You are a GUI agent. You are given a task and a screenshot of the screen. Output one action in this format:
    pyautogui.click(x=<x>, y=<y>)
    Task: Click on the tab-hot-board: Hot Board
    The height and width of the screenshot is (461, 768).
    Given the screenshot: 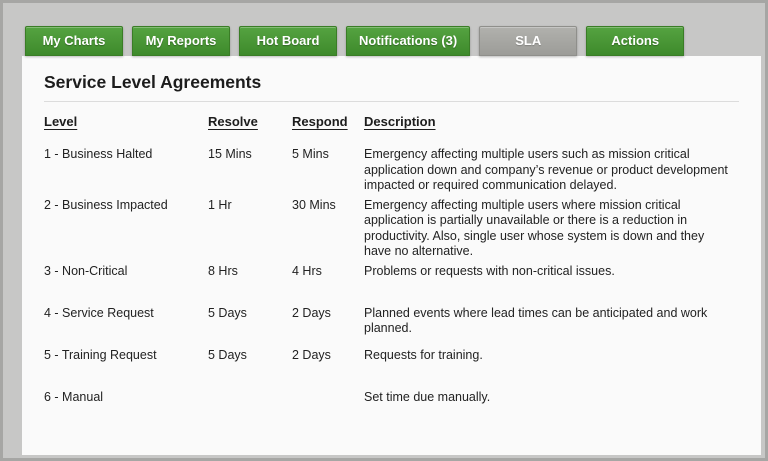 What is the action you would take?
    pyautogui.click(x=288, y=41)
    